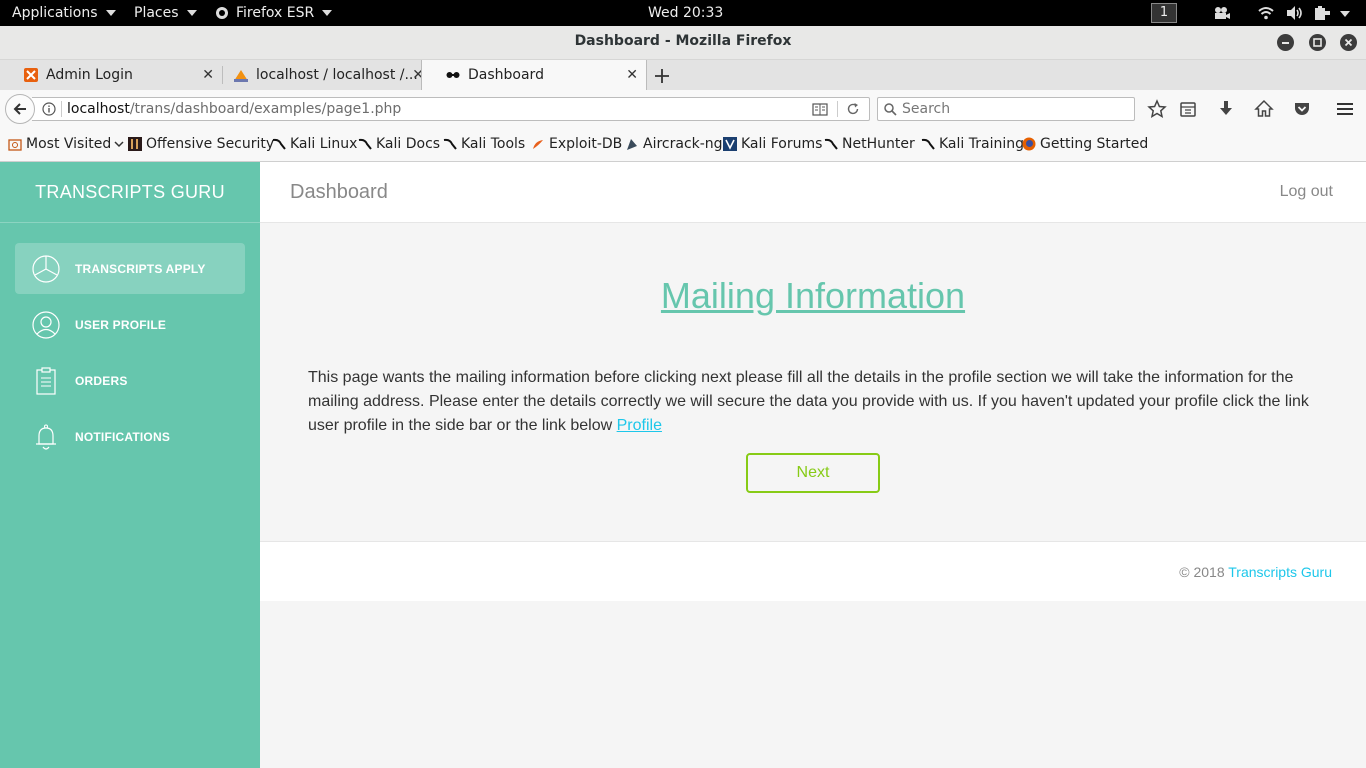 The width and height of the screenshot is (1366, 768). Describe the element at coordinates (265, 109) in the screenshot. I see `url-path: /trans/dashboard/examples/page1.php` at that location.